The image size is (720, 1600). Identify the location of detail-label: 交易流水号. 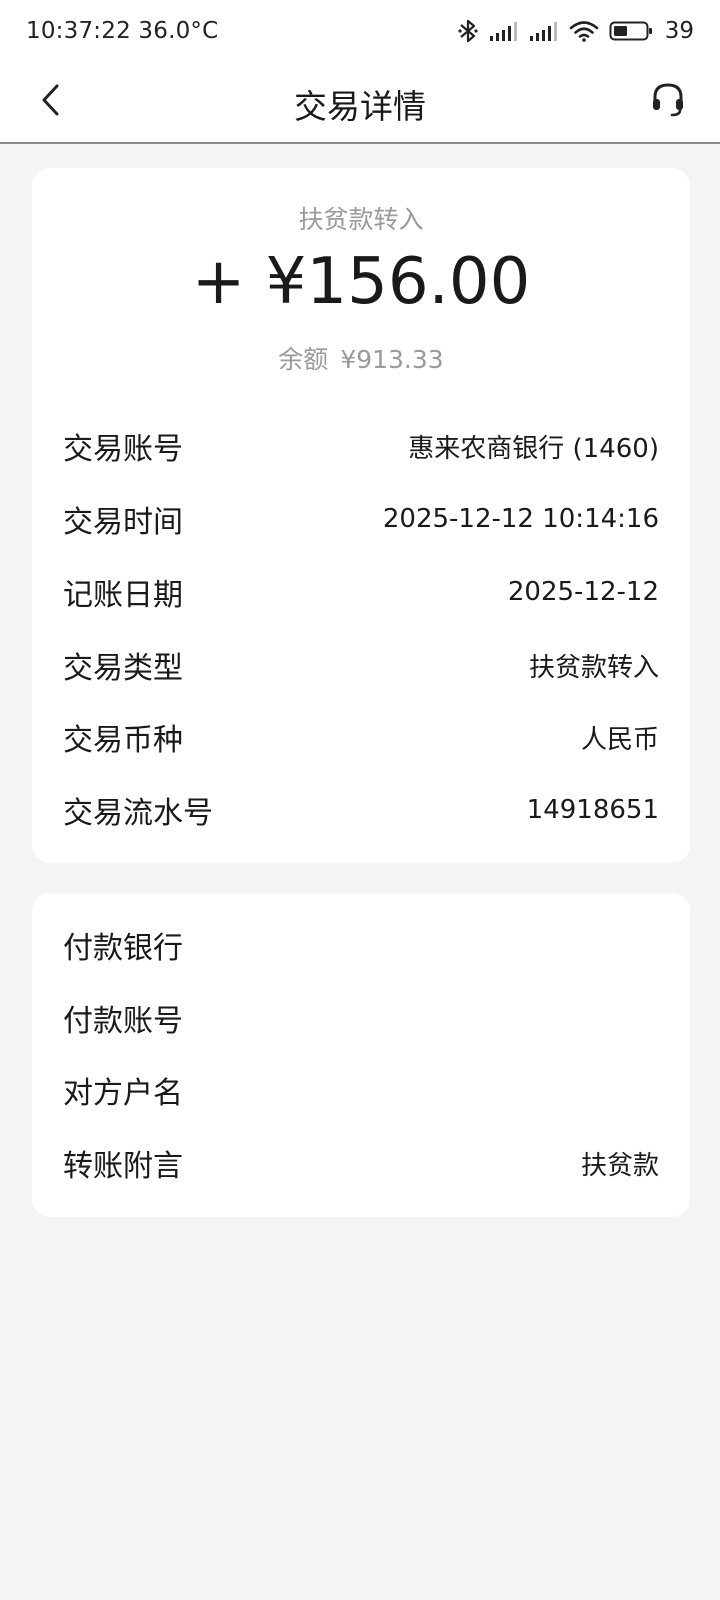
(138, 813).